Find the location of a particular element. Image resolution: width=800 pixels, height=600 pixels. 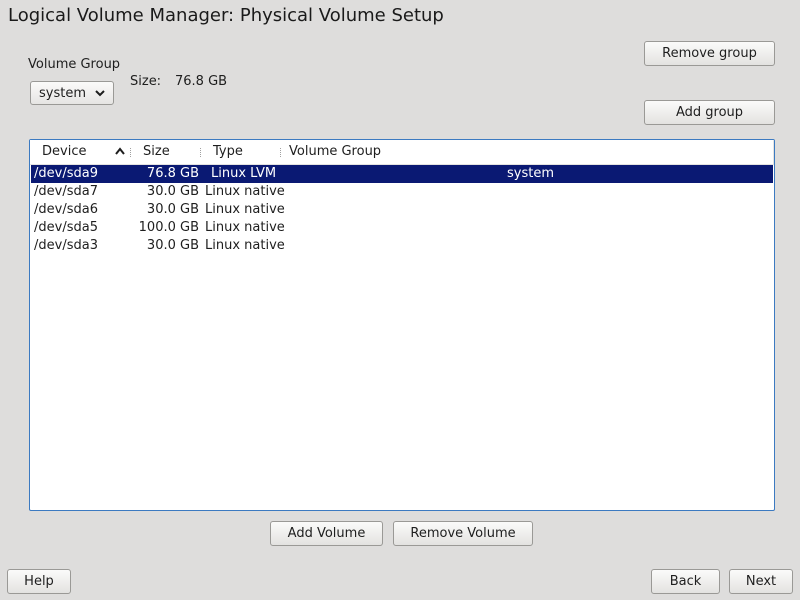

size-label: Size: is located at coordinates (146, 81).